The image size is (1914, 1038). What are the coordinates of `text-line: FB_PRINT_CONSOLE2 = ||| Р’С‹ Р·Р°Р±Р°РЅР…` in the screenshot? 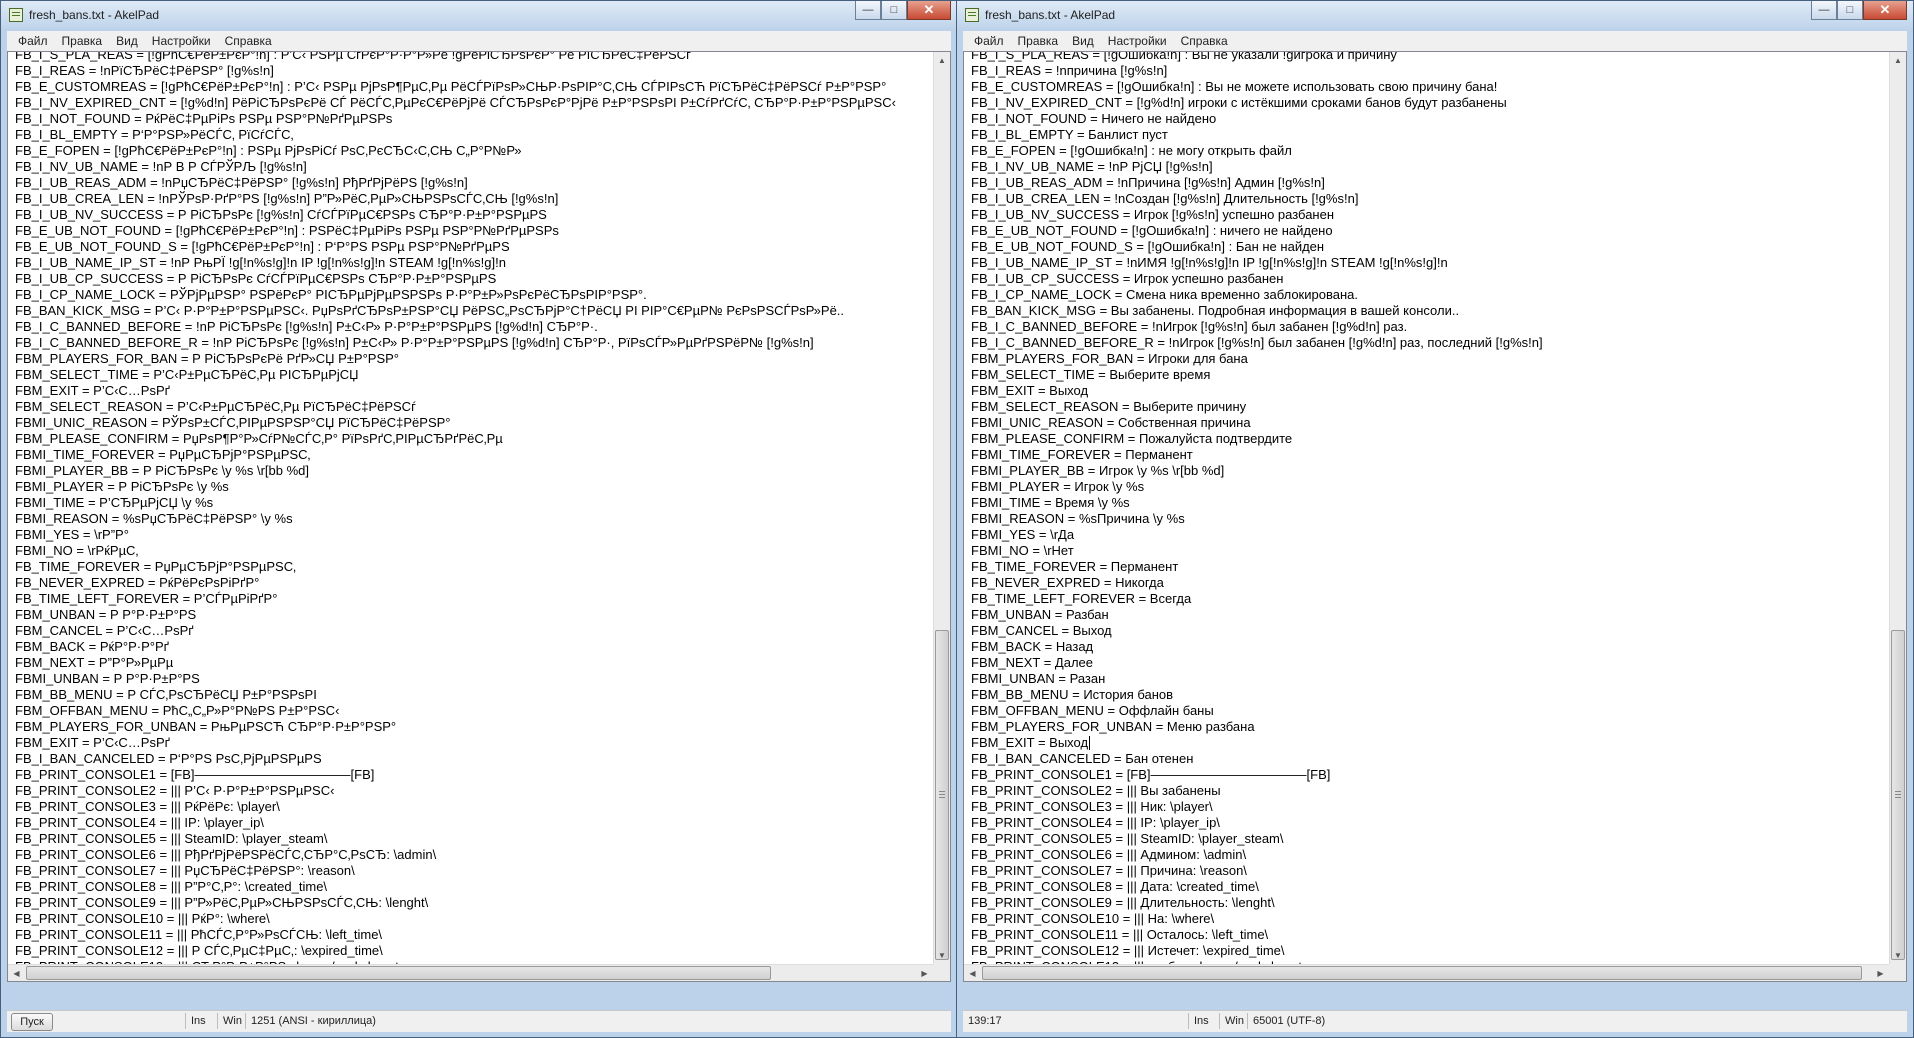 It's located at (175, 790).